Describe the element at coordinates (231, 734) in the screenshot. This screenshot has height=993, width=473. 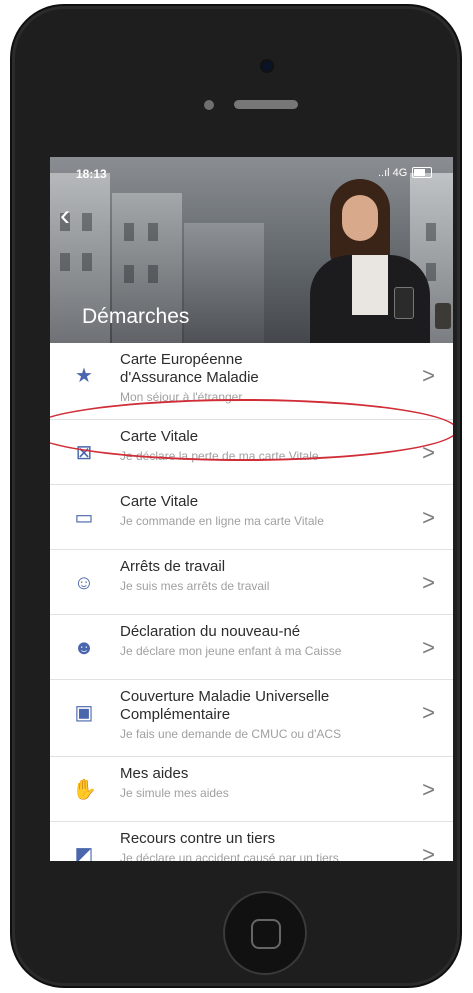
I see `item-subtitle: Je fais une demande de CMUC ou d'ACS` at that location.